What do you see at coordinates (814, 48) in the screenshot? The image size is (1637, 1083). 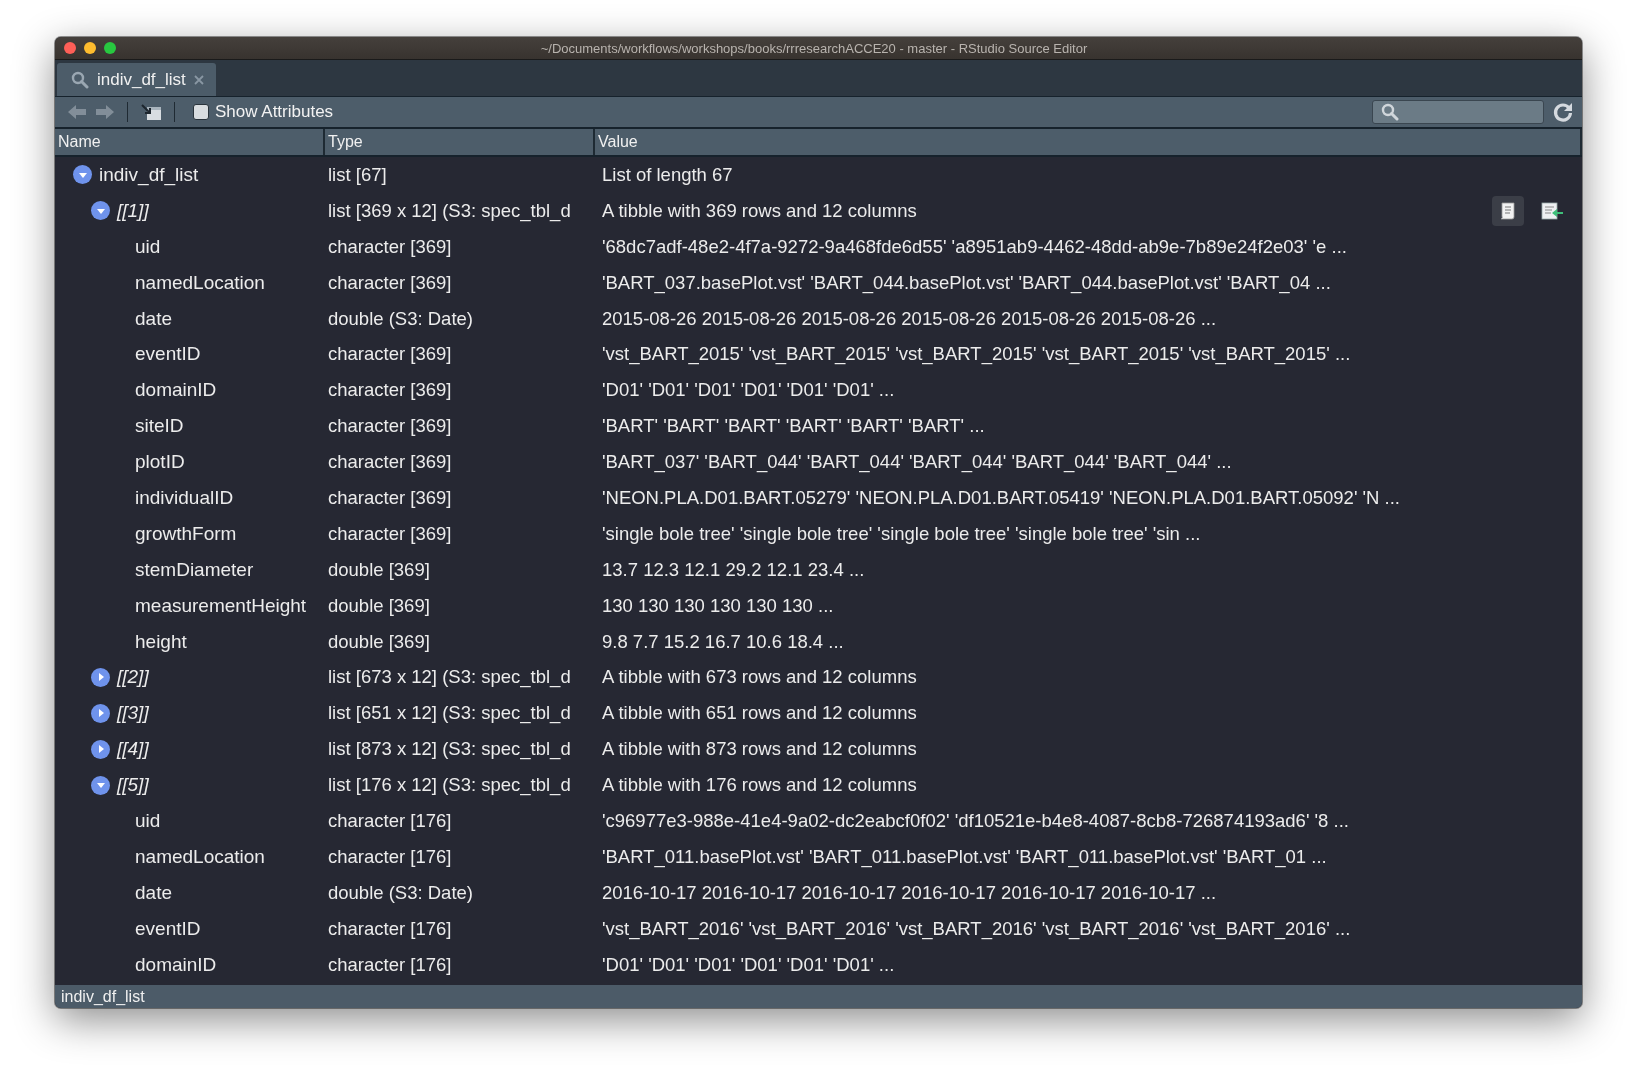 I see `window-title: ~/Documents/workflows/workshops/books/rrresearchACCE20 - master - RStudio Source Editor` at bounding box center [814, 48].